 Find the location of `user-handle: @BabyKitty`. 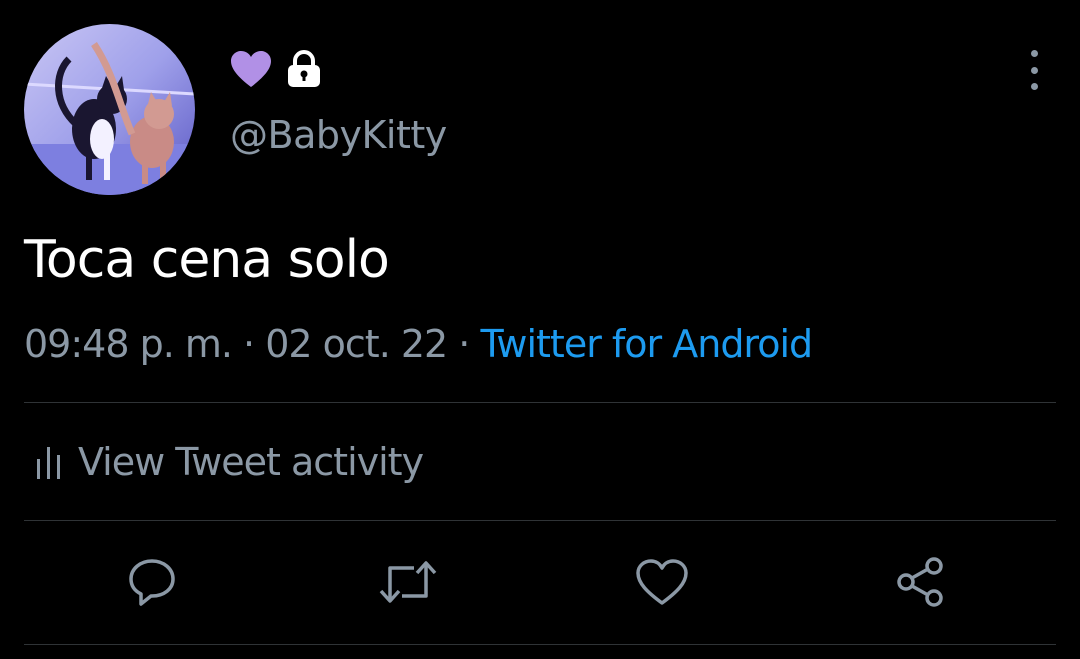

user-handle: @BabyKitty is located at coordinates (338, 135).